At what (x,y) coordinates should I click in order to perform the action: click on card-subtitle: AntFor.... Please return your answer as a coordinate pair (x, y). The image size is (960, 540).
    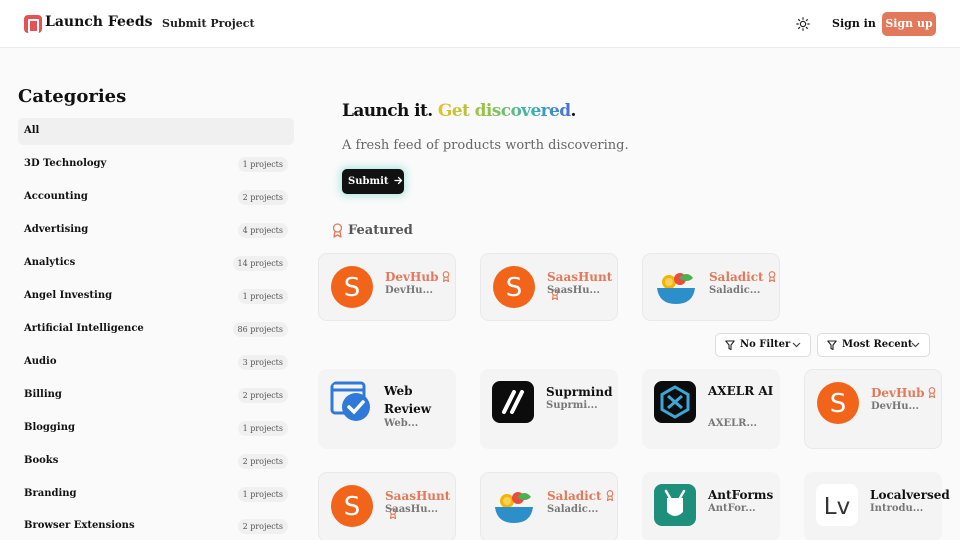
    Looking at the image, I should click on (732, 508).